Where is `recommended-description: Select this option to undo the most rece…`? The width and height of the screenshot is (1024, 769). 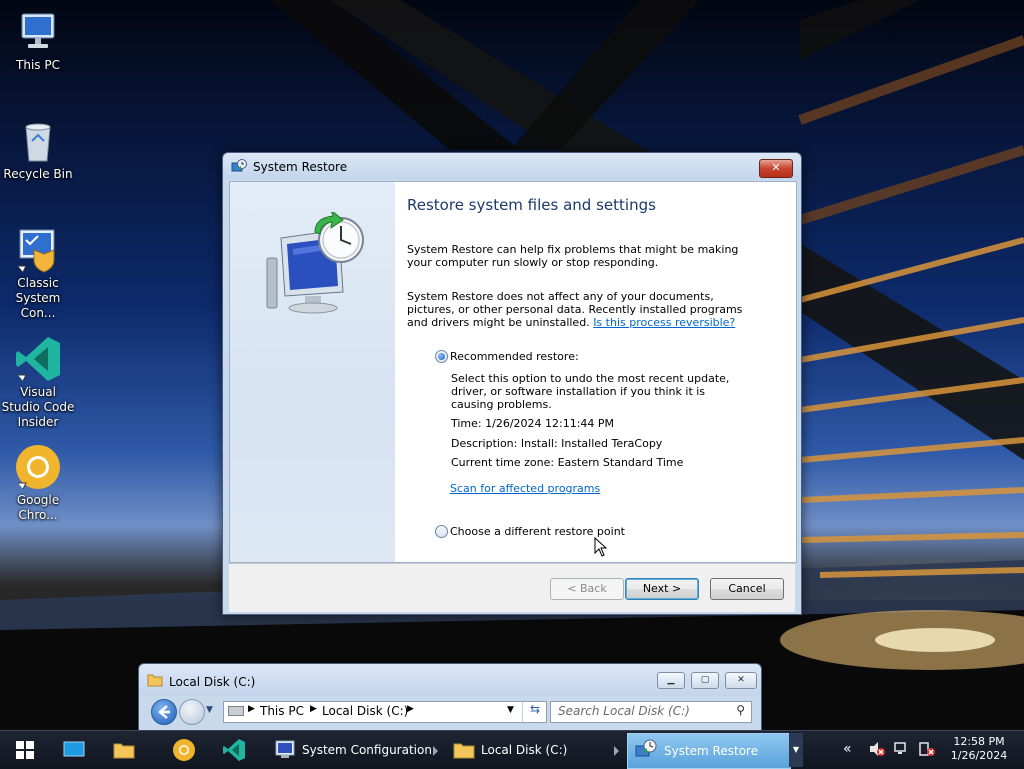 recommended-description: Select this option to undo the most rece… is located at coordinates (590, 391).